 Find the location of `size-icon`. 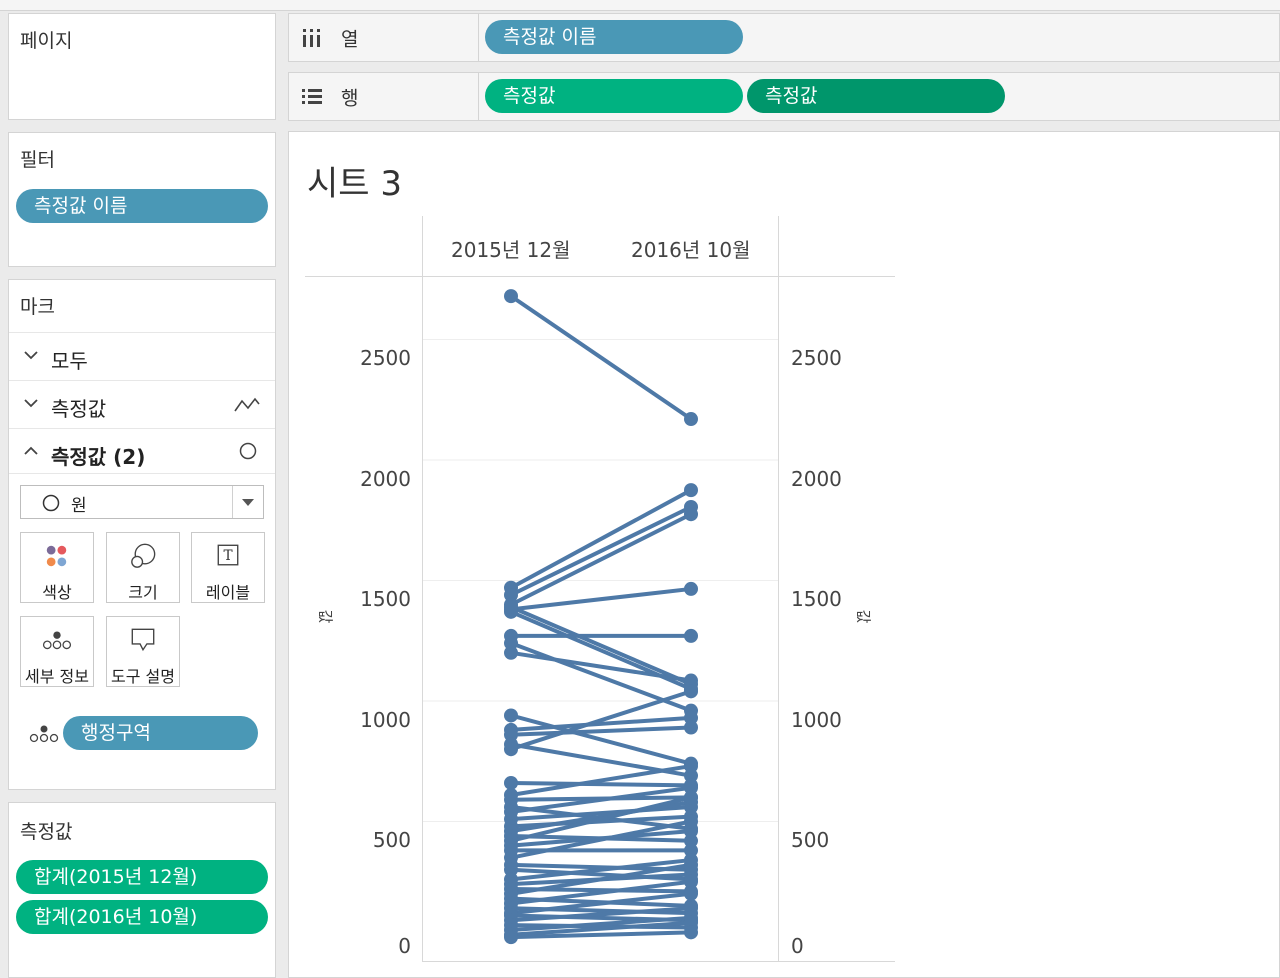

size-icon is located at coordinates (143, 555).